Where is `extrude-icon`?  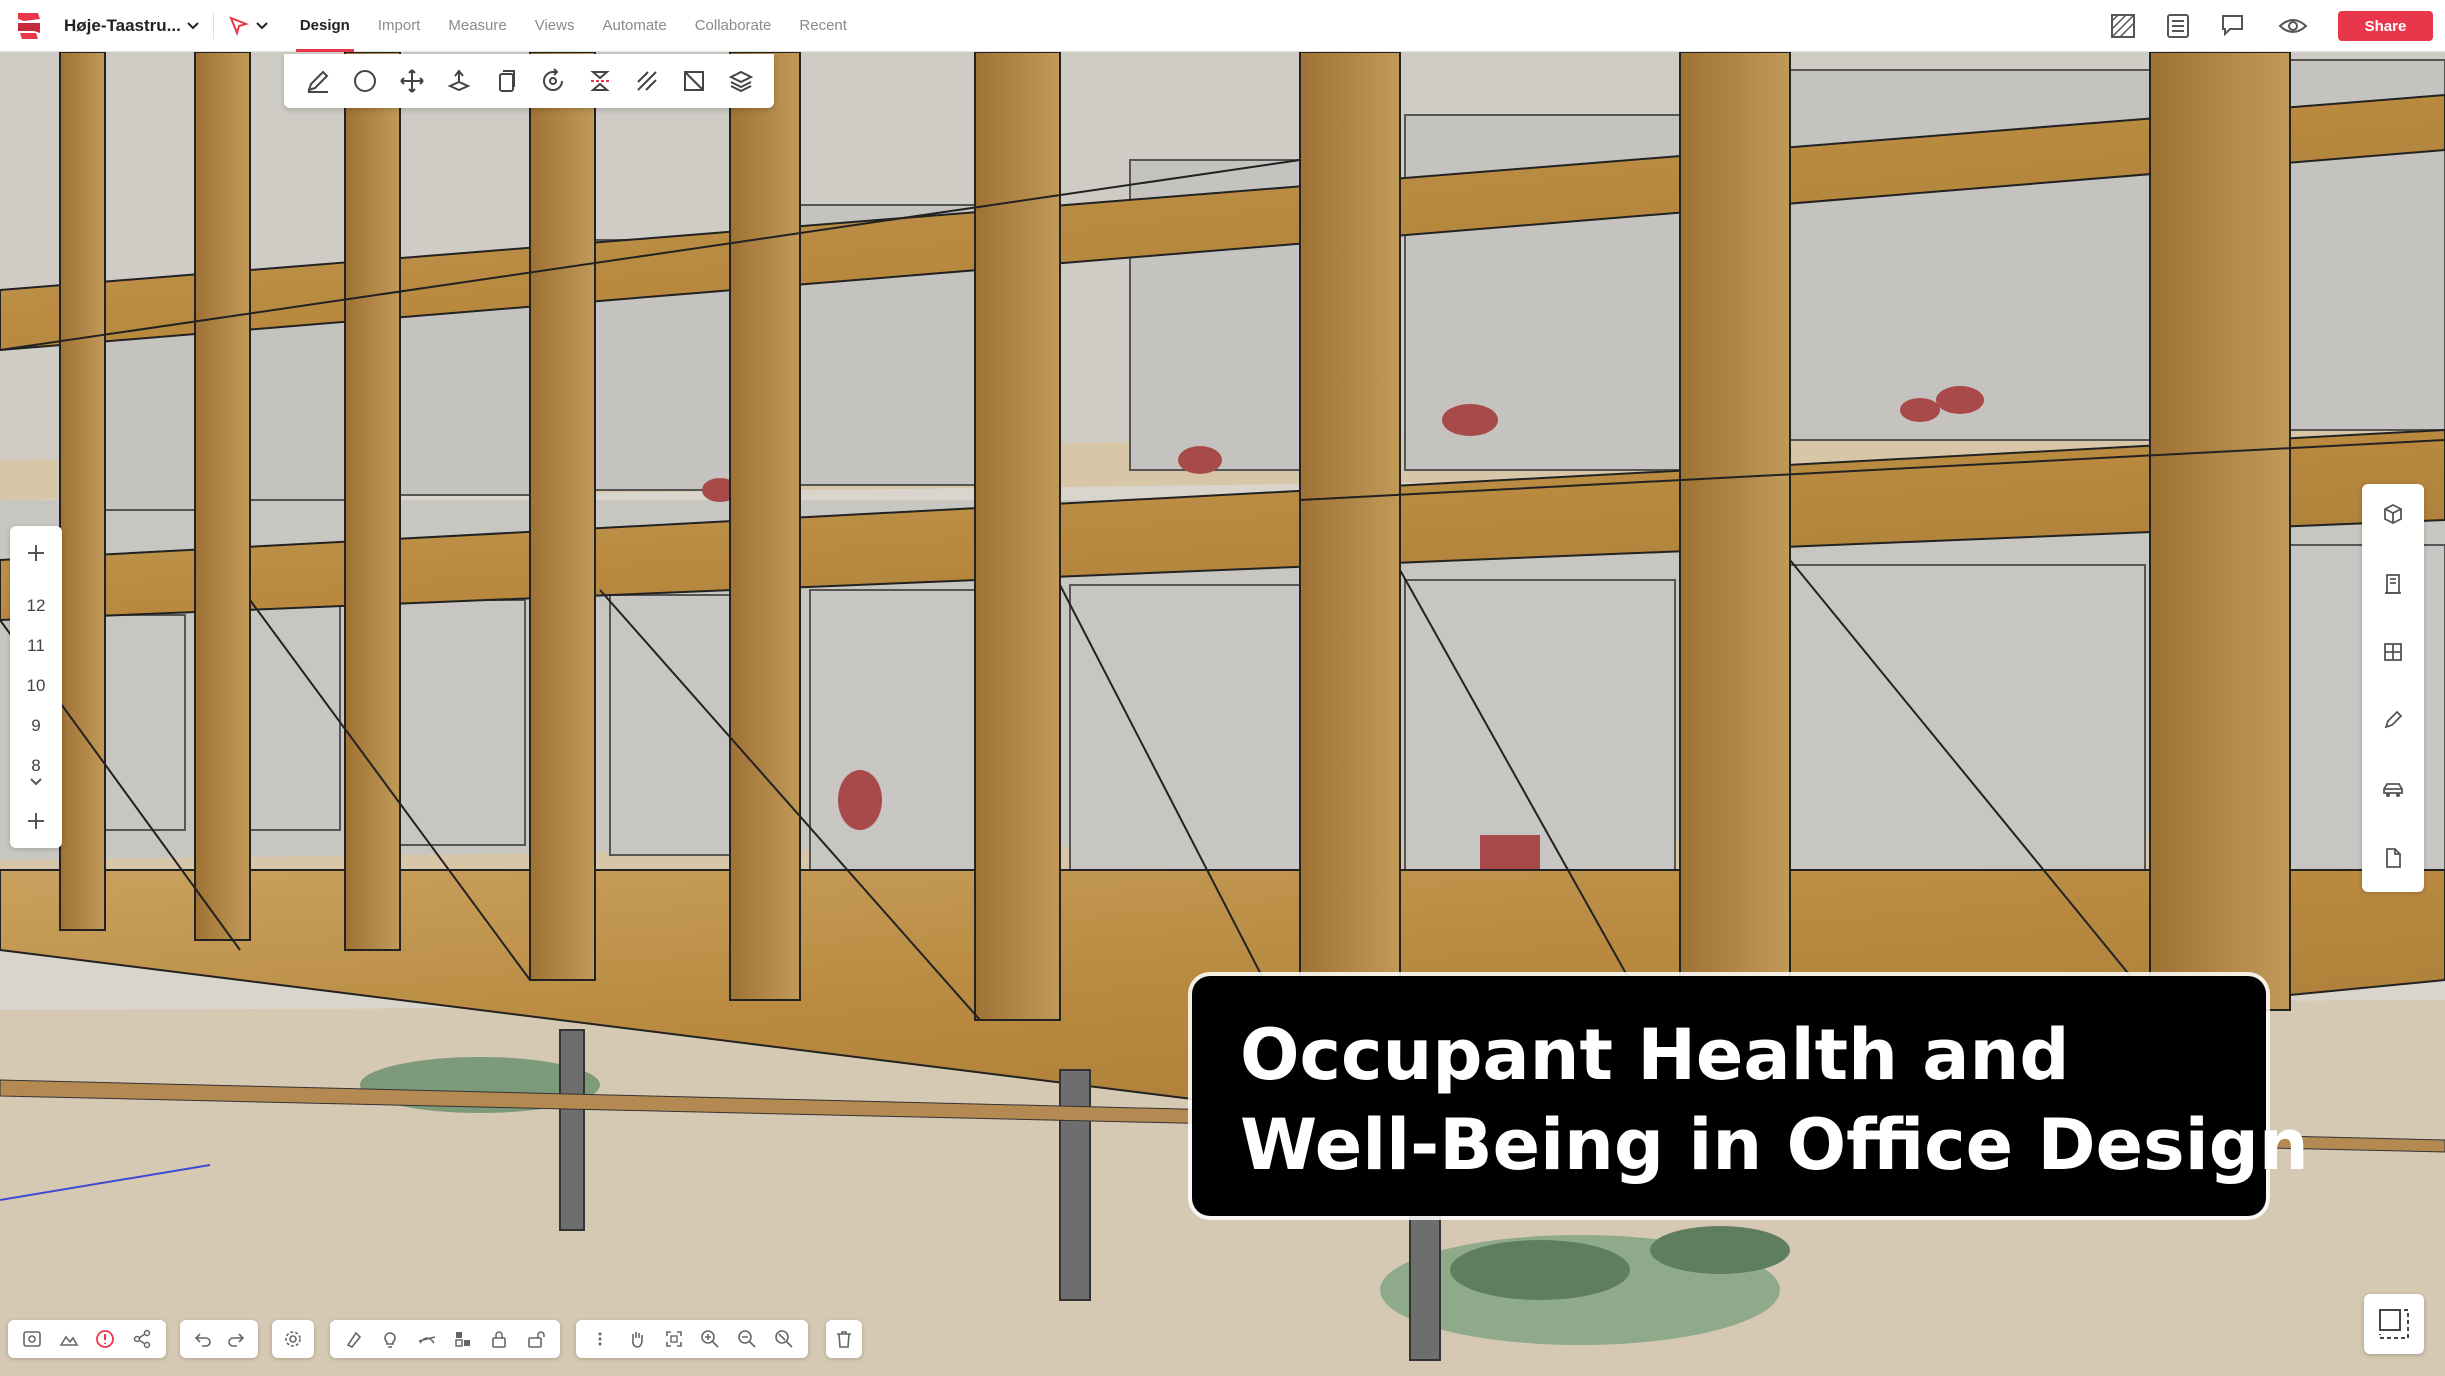 extrude-icon is located at coordinates (459, 81).